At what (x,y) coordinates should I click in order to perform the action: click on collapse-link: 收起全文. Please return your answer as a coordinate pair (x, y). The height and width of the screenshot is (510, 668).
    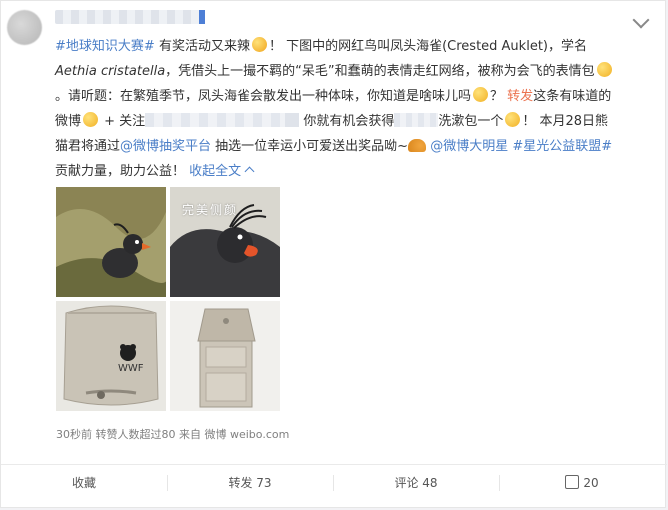
    Looking at the image, I should click on (222, 171).